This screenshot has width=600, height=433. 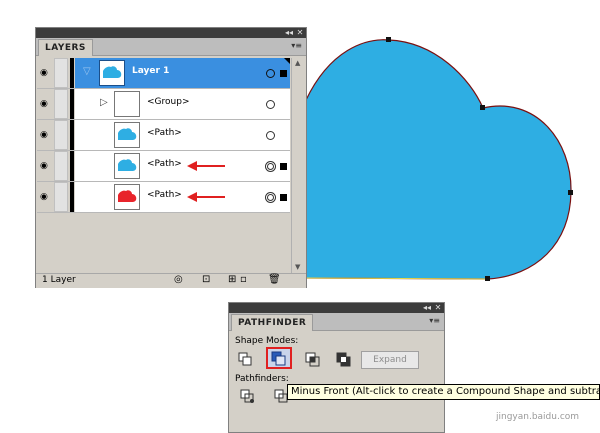 I want to click on layers-tab-row: LAYERS ▾≡, so click(x=171, y=47).